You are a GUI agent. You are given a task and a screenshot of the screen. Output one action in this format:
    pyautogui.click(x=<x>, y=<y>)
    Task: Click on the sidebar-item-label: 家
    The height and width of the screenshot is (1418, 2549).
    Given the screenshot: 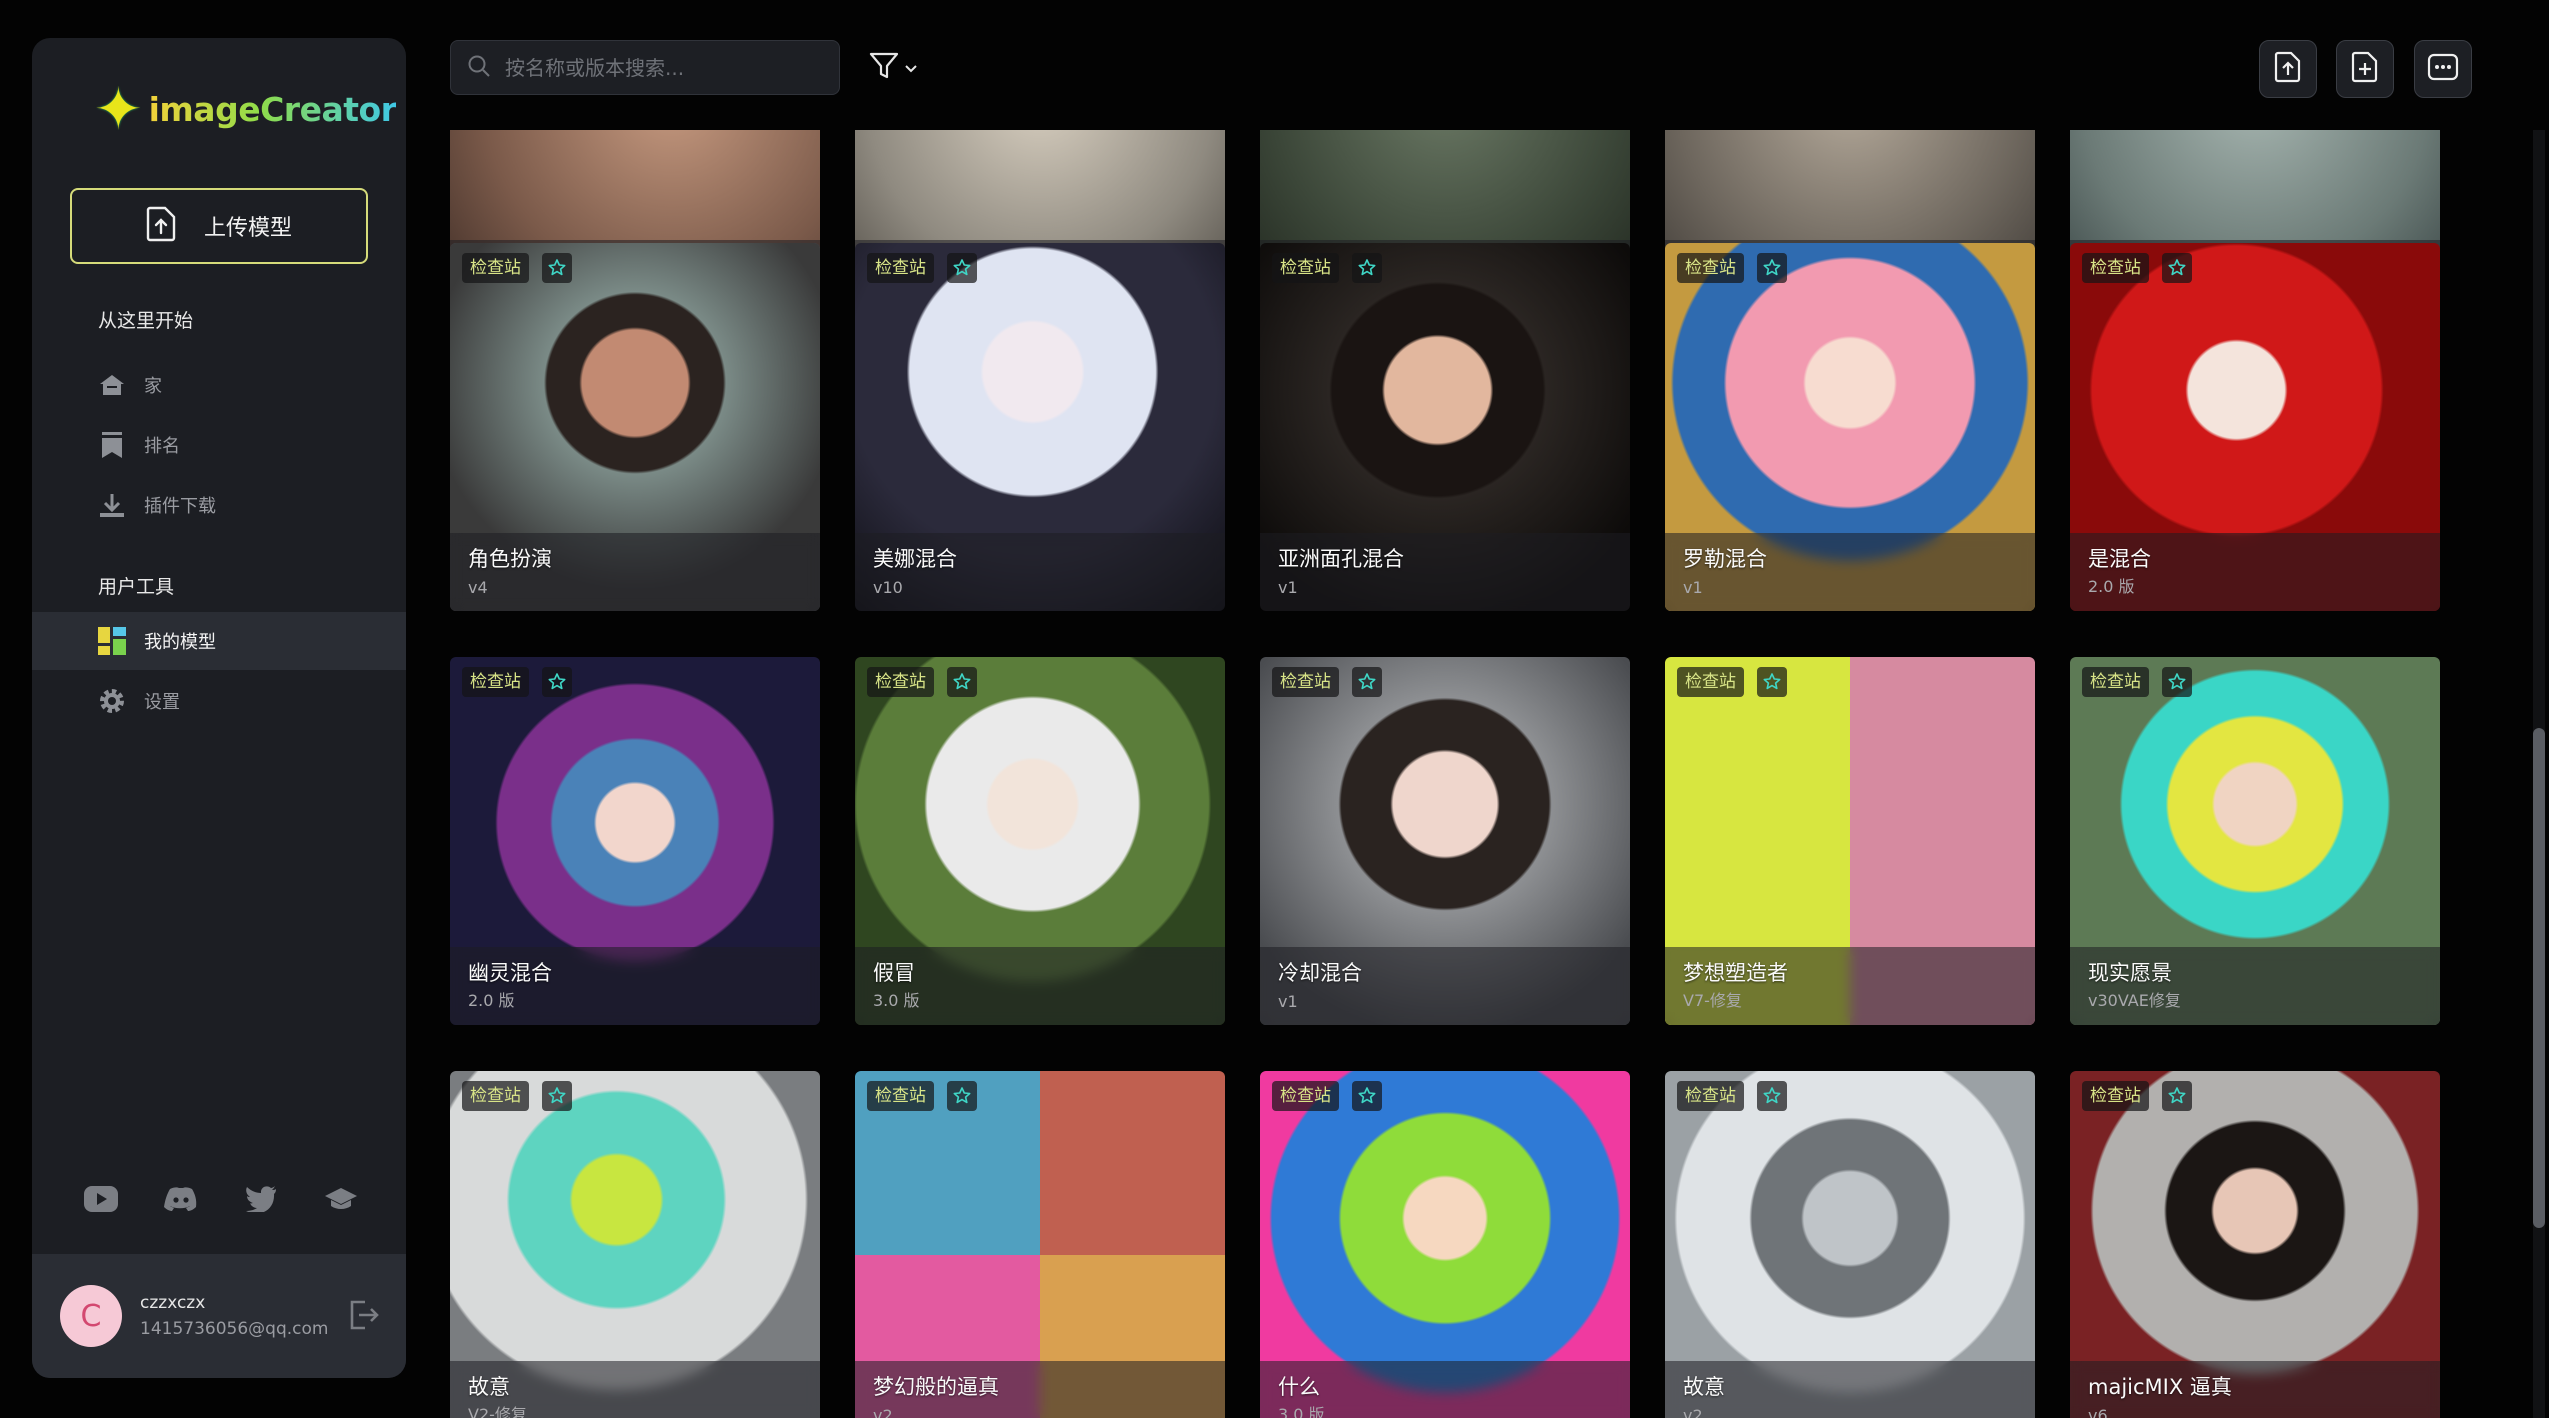 What is the action you would take?
    pyautogui.click(x=153, y=386)
    